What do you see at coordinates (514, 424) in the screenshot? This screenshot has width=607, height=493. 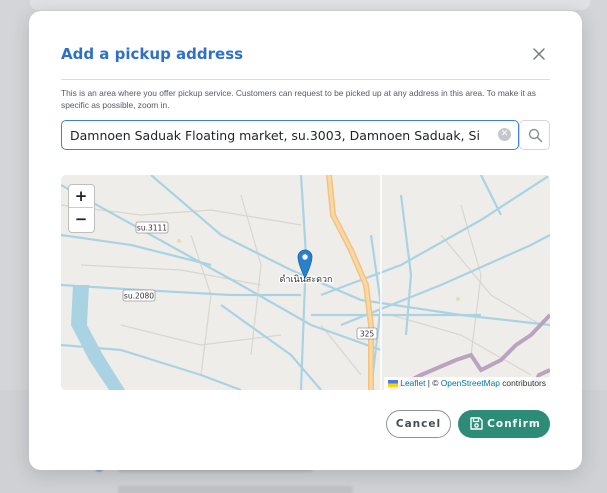 I see `confirm-label: Confirm` at bounding box center [514, 424].